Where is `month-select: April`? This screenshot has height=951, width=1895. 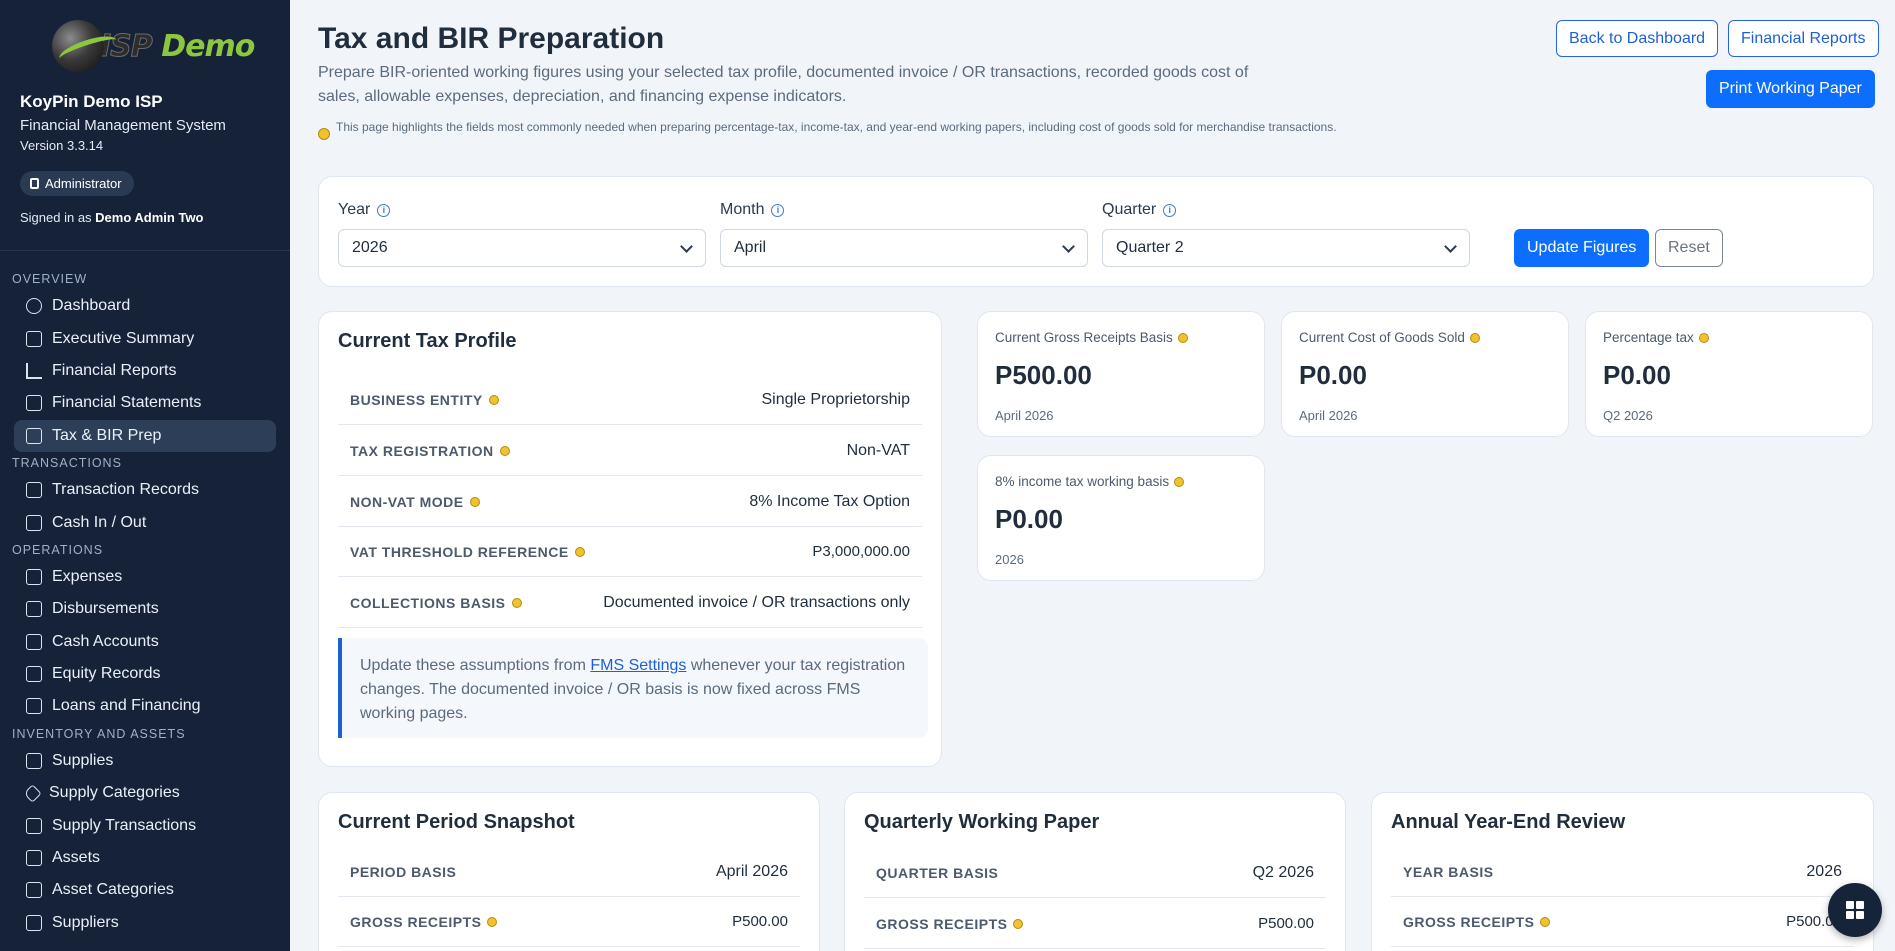 month-select: April is located at coordinates (904, 248).